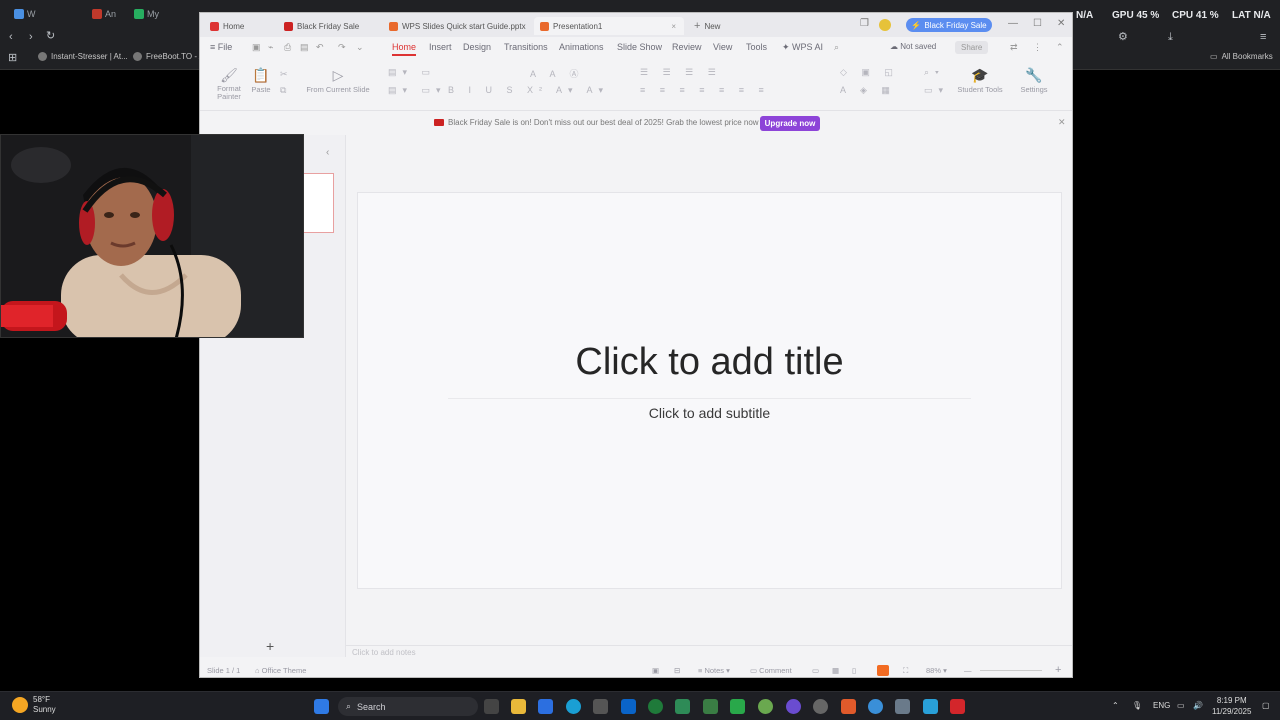 The image size is (1280, 720). What do you see at coordinates (287, 47) in the screenshot?
I see `print-icon: ⎙` at bounding box center [287, 47].